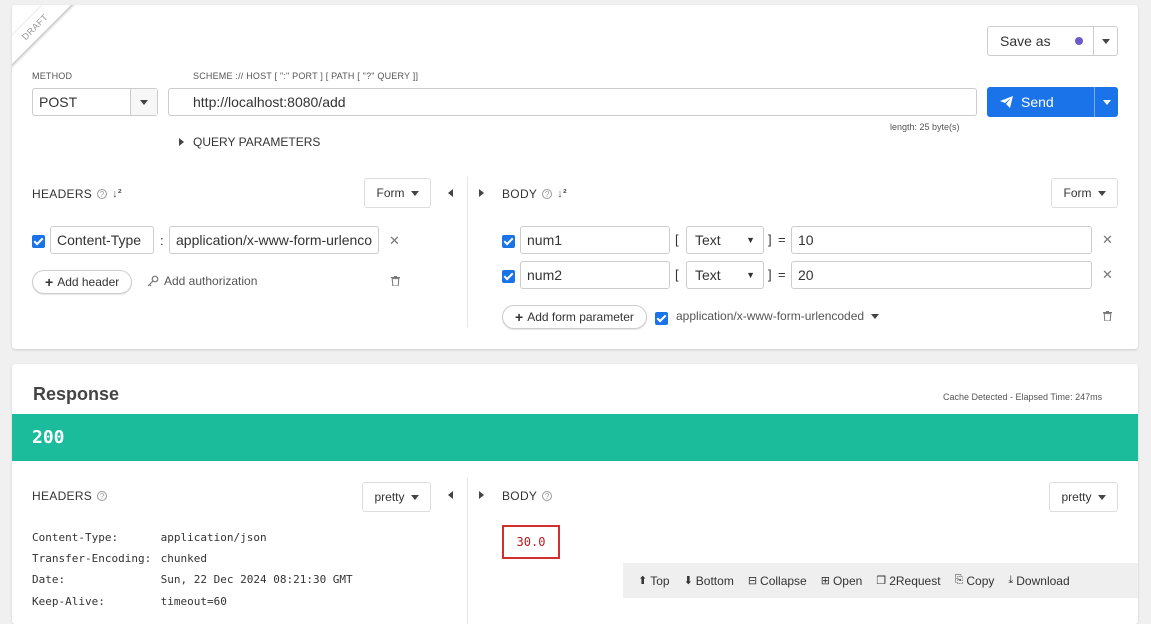 The width and height of the screenshot is (1151, 624). I want to click on response-headers-mode-dropdown: pretty, so click(396, 497).